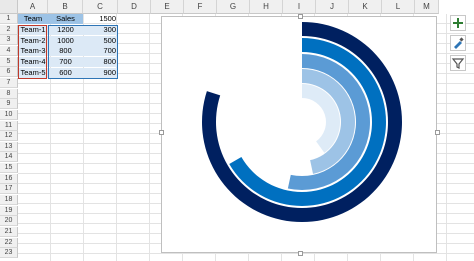  What do you see at coordinates (9, 61) in the screenshot?
I see `row-header-5: 5` at bounding box center [9, 61].